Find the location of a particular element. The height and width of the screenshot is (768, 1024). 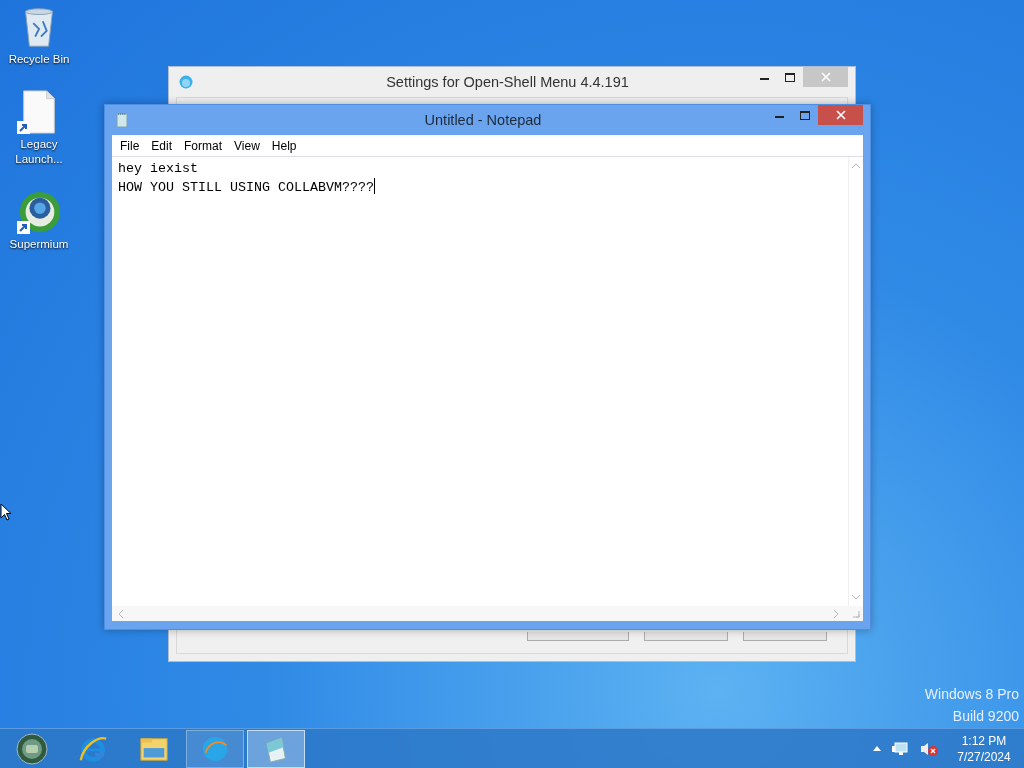

menu-item: Format is located at coordinates (203, 145).